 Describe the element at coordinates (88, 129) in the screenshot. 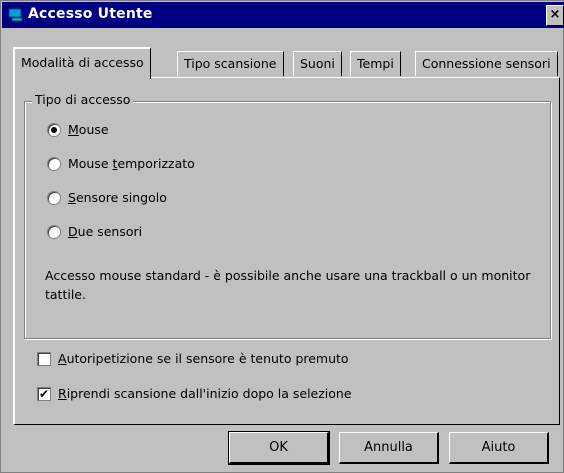

I see `radio-label: Mouse` at that location.